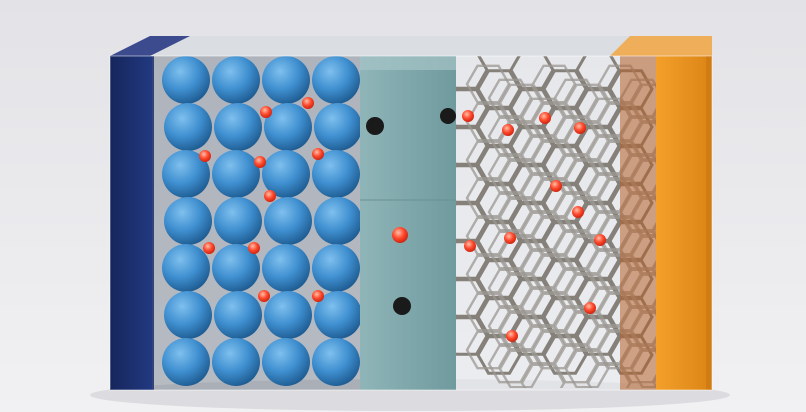 Image resolution: width=806 pixels, height=412 pixels. What do you see at coordinates (132, 223) in the screenshot?
I see `current-collector-left` at bounding box center [132, 223].